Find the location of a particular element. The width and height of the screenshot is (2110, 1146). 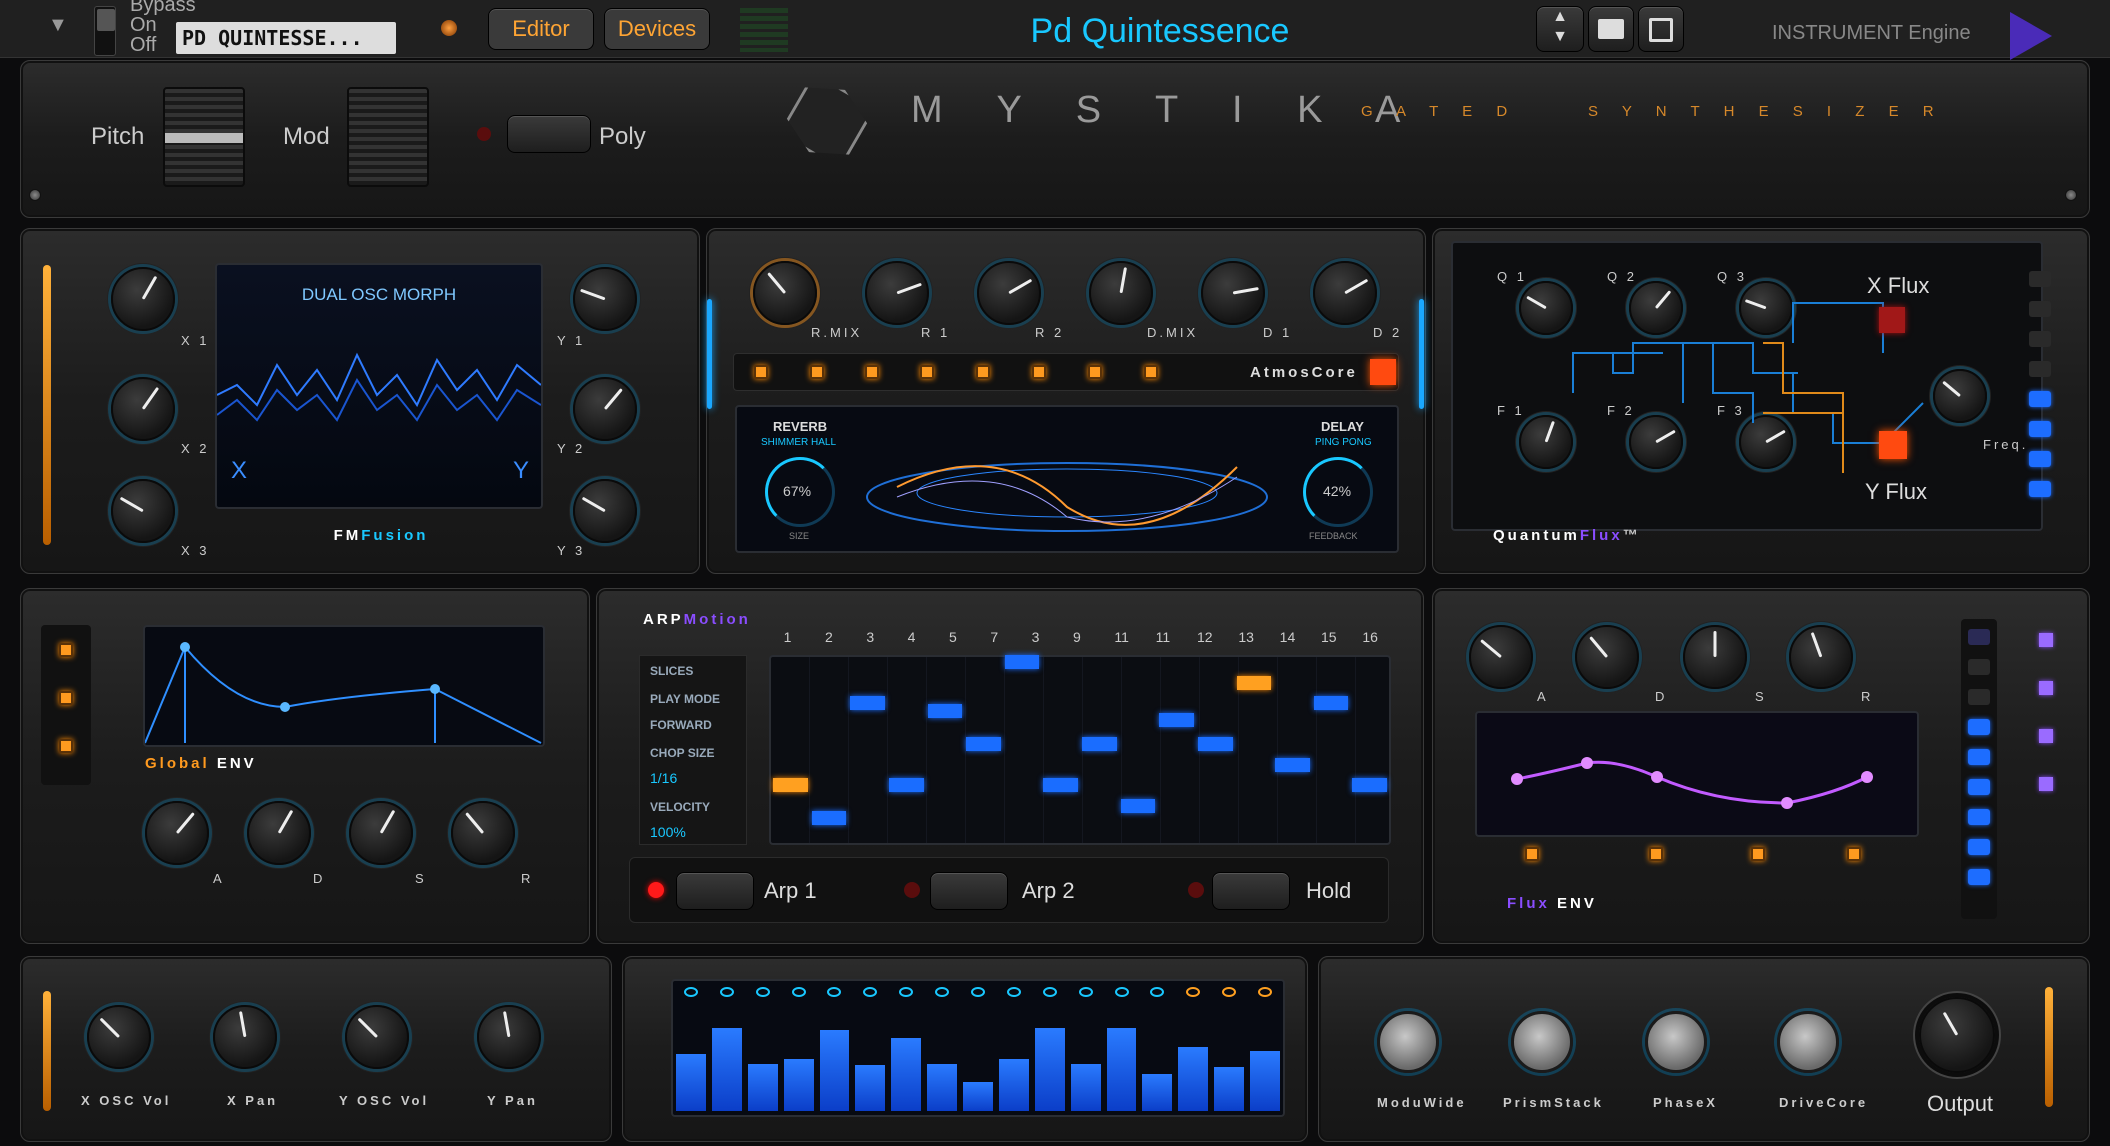

knob-d2 is located at coordinates (1345, 293).